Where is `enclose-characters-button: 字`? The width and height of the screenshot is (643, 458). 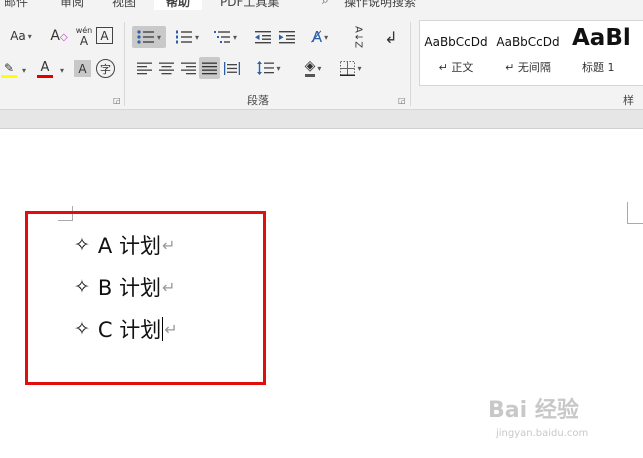 enclose-characters-button: 字 is located at coordinates (105, 68).